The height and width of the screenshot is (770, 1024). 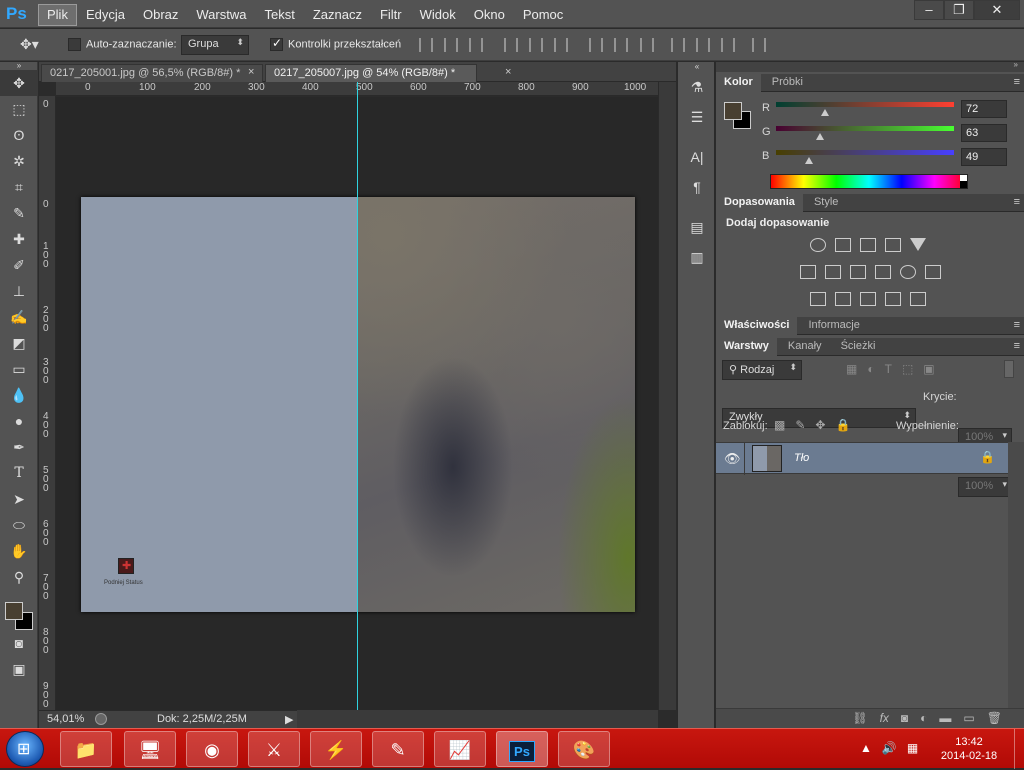 What do you see at coordinates (101, 719) in the screenshot?
I see `status-info-icon` at bounding box center [101, 719].